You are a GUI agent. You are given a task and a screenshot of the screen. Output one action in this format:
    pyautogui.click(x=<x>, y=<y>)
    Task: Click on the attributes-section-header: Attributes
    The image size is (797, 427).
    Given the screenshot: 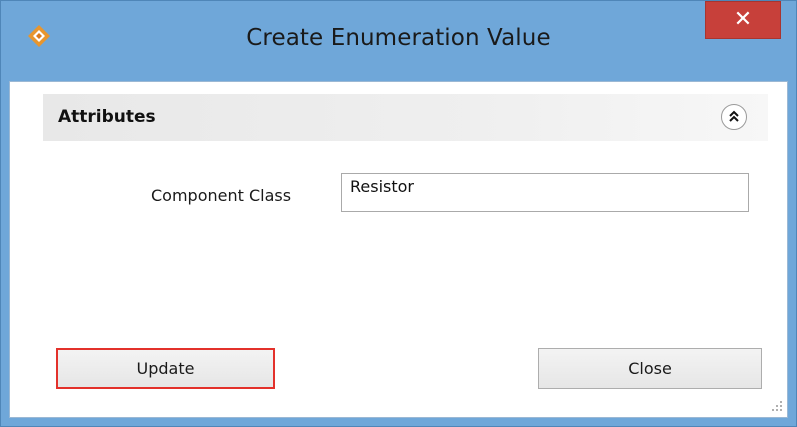 What is the action you would take?
    pyautogui.click(x=405, y=117)
    